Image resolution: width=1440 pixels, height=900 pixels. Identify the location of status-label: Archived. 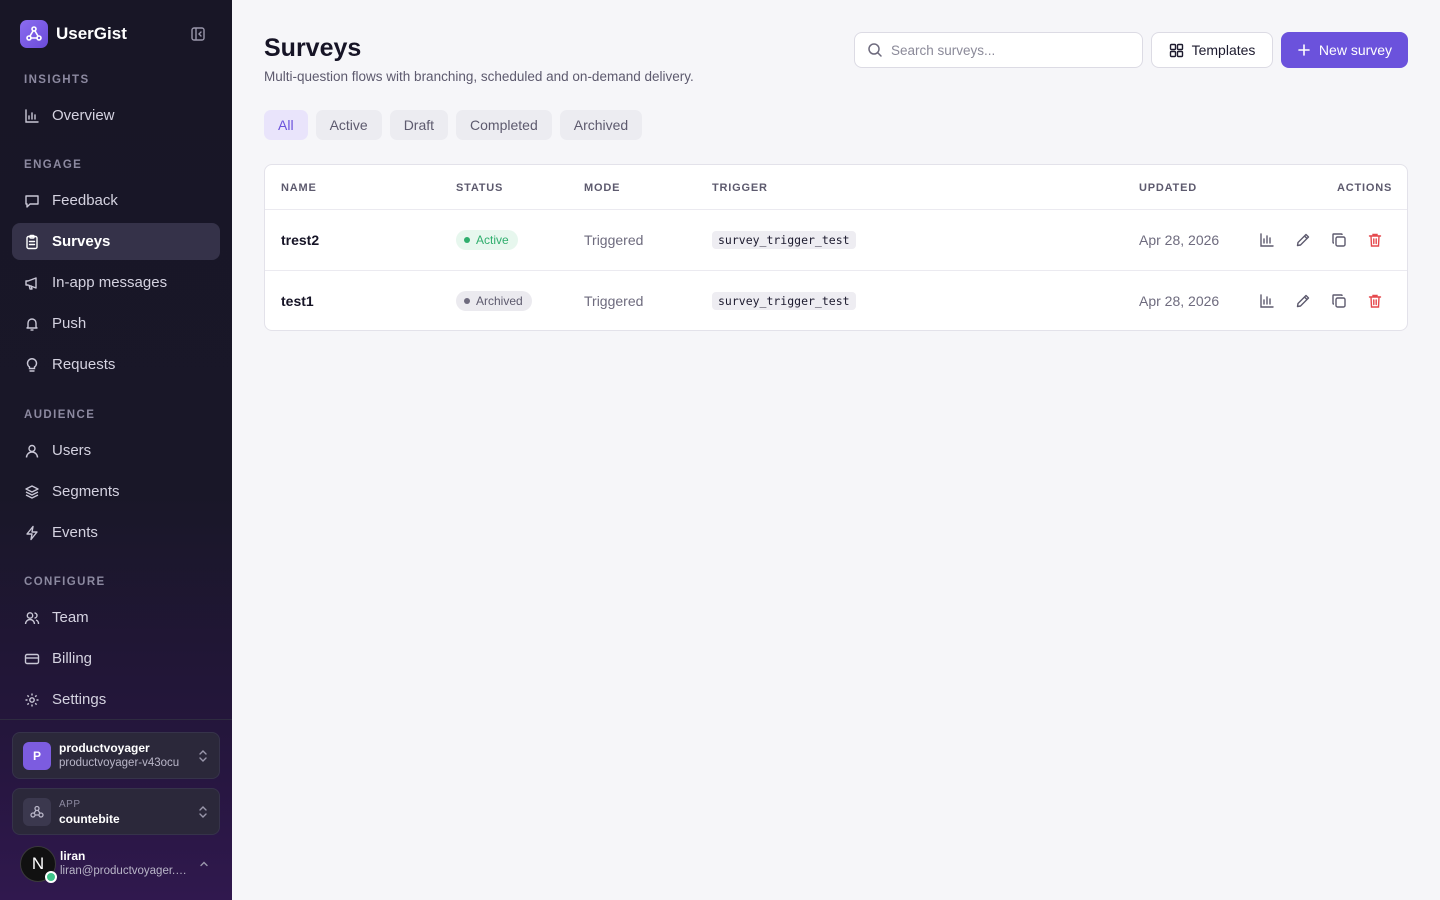
(499, 301).